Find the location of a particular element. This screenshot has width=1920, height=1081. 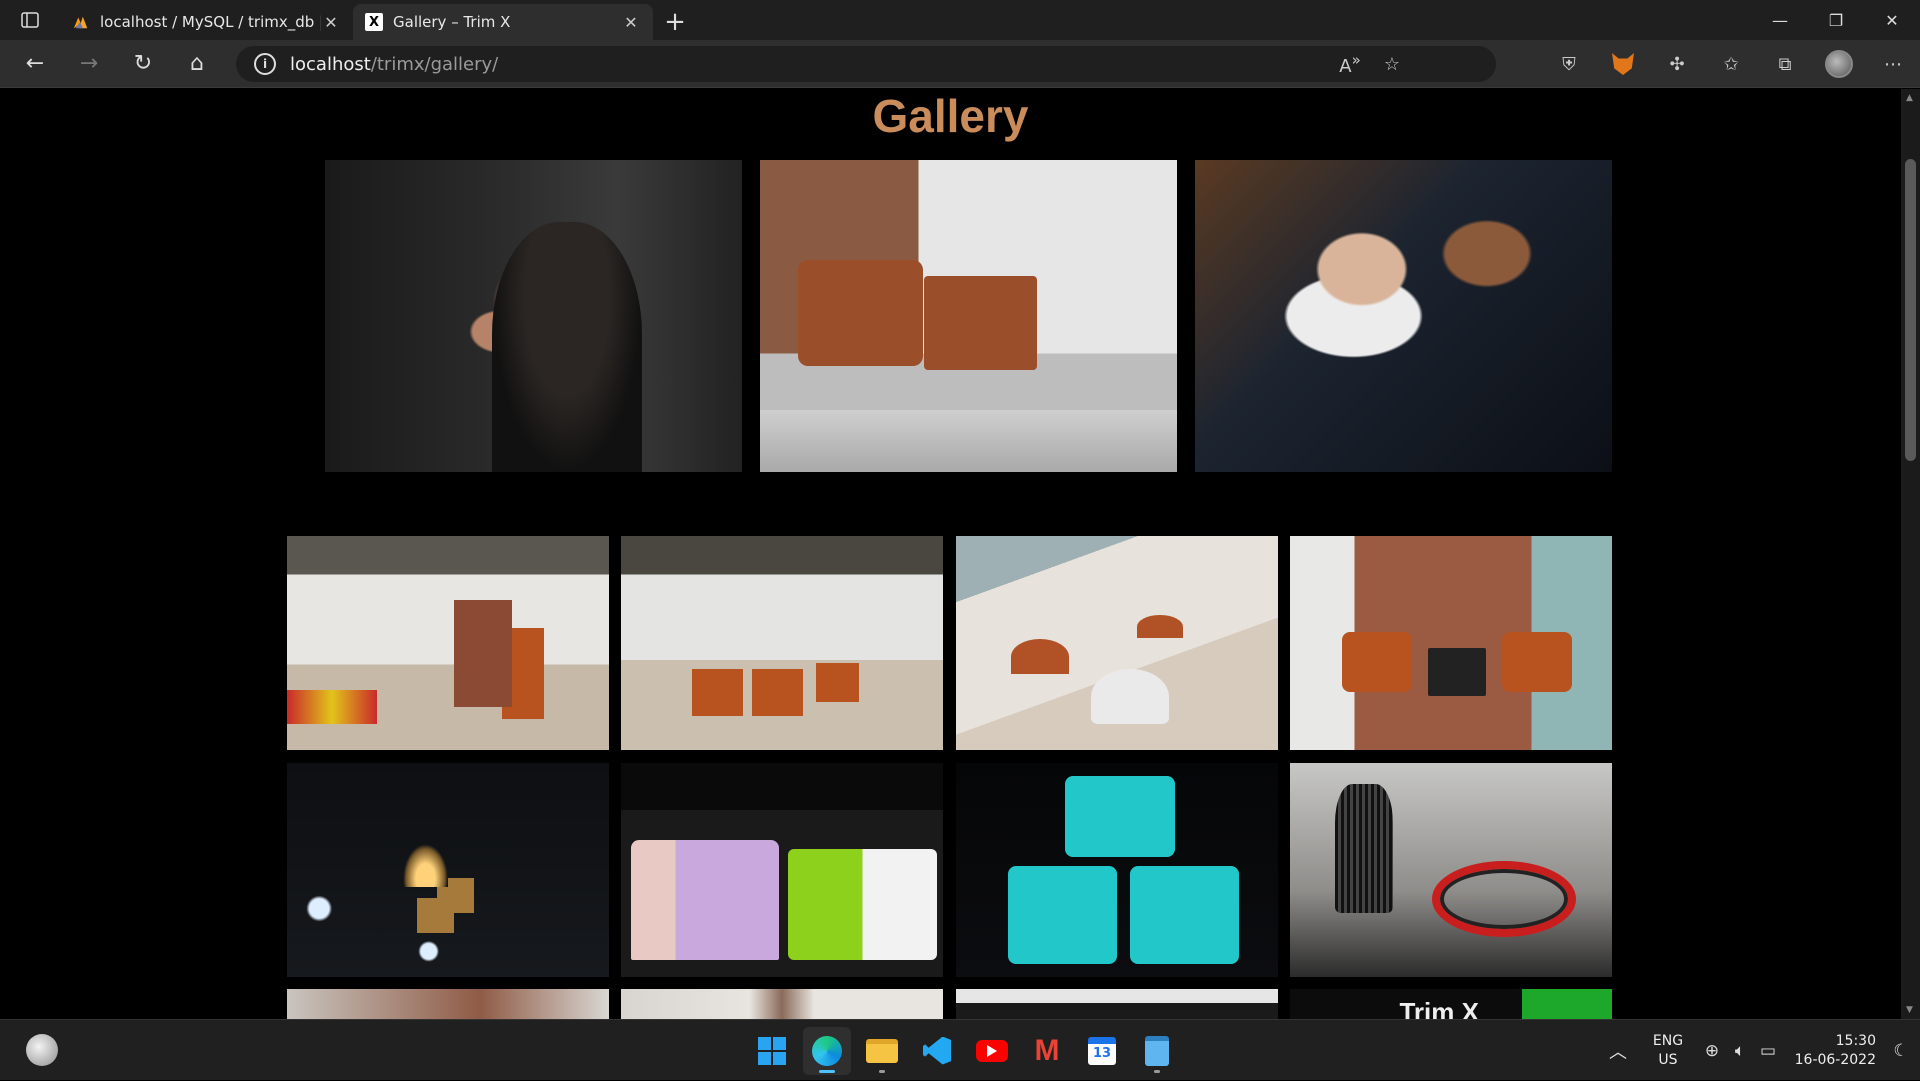

taskbar-apps: M 13 is located at coordinates (964, 1050).